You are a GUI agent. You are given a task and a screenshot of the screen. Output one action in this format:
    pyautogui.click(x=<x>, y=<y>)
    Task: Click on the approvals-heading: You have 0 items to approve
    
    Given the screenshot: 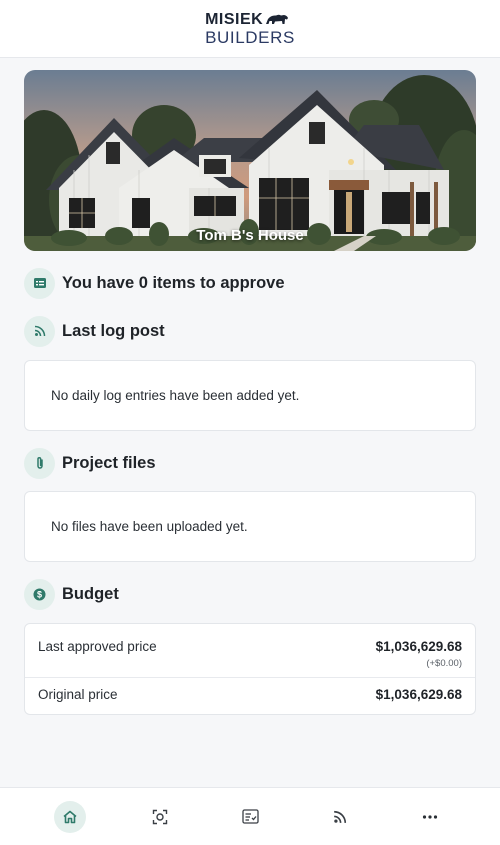 What is the action you would take?
    pyautogui.click(x=154, y=283)
    